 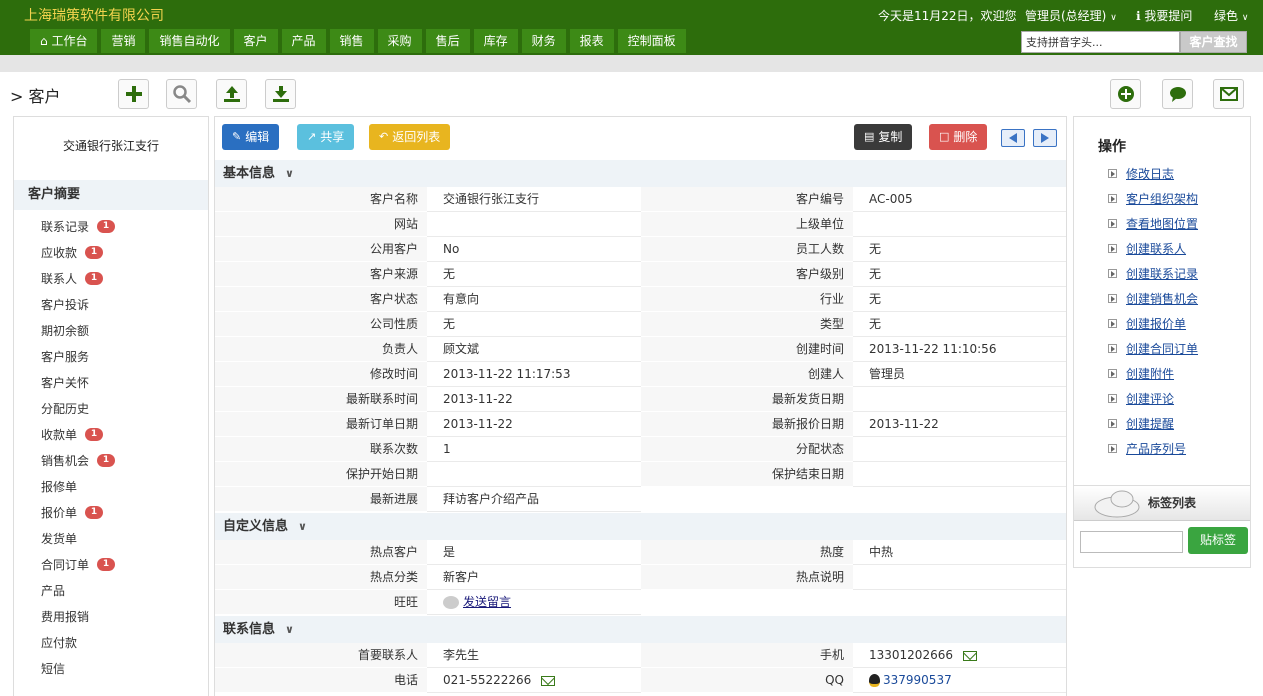 I want to click on add-tag-button: 贴标签, so click(x=1218, y=540).